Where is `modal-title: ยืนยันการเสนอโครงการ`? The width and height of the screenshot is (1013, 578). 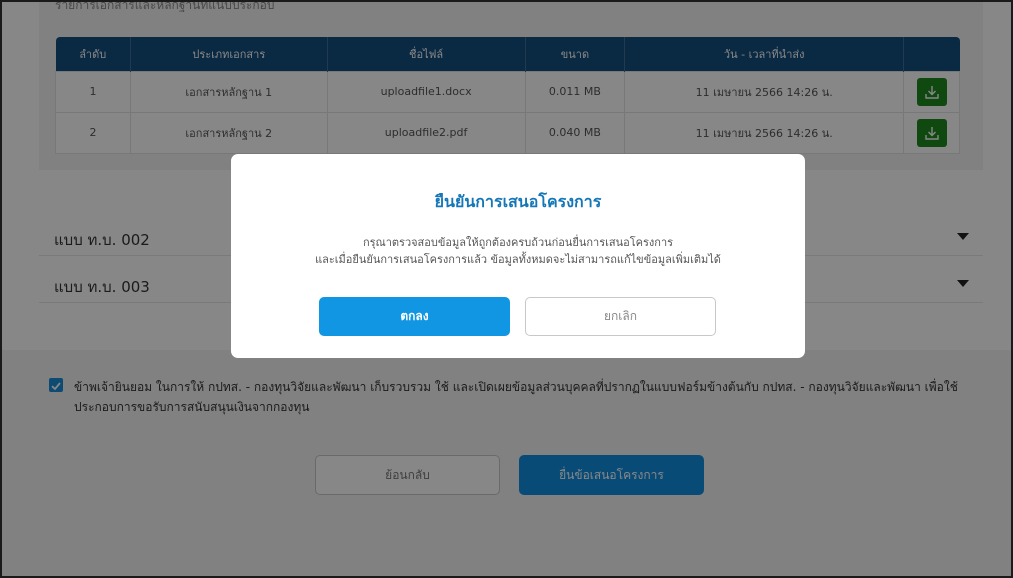 modal-title: ยืนยันการเสนอโครงการ is located at coordinates (518, 201).